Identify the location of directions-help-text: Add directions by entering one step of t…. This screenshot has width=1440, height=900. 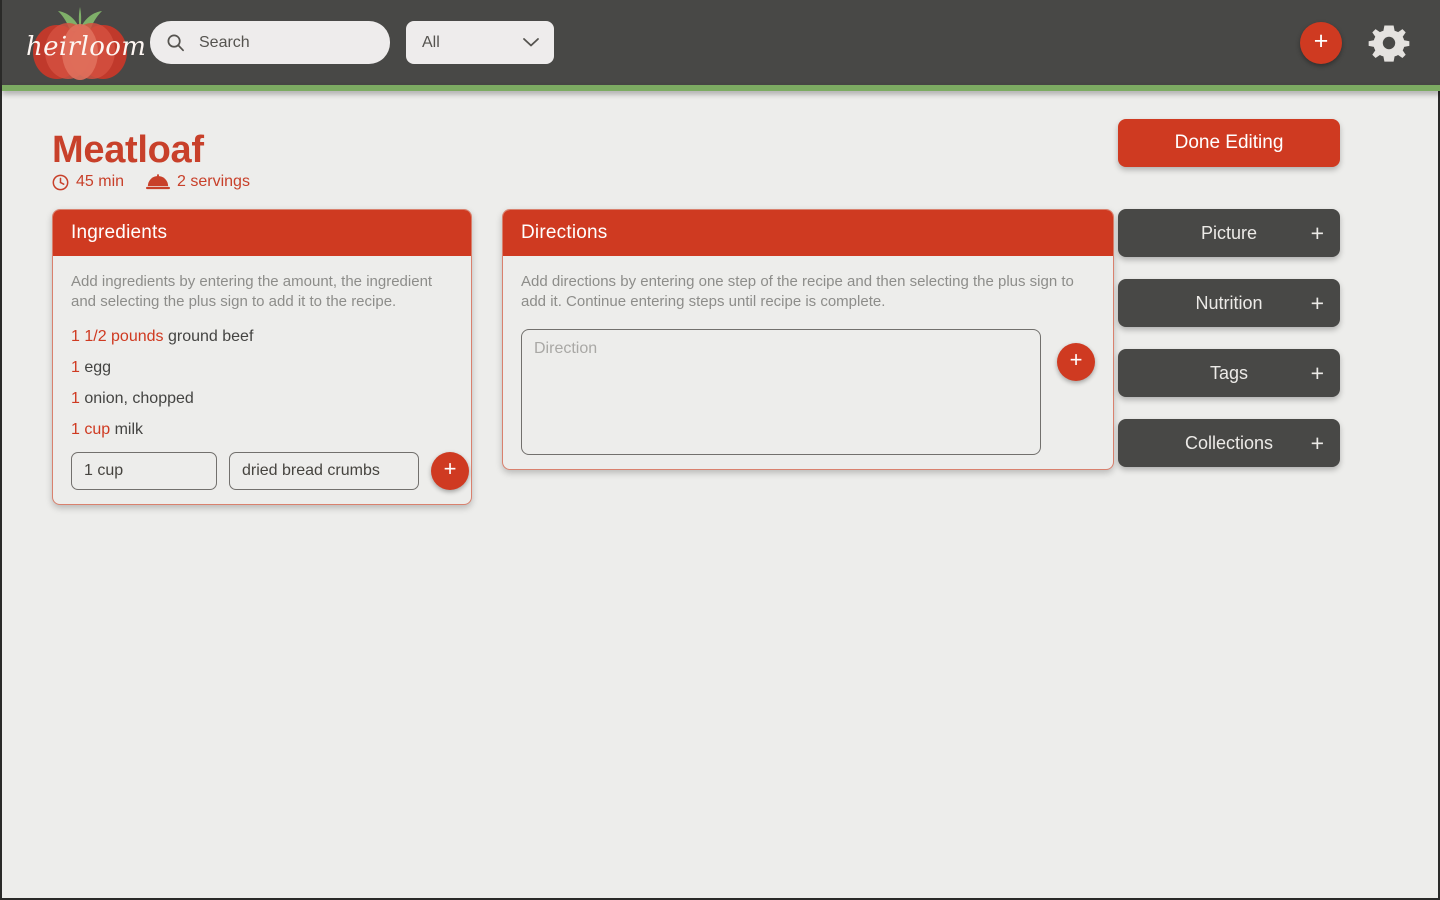
(797, 292).